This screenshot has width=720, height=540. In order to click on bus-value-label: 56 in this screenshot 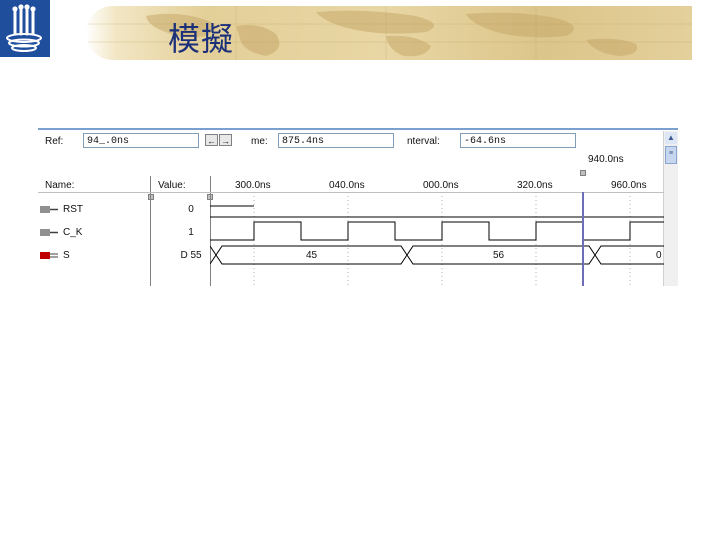, I will do `click(499, 255)`.